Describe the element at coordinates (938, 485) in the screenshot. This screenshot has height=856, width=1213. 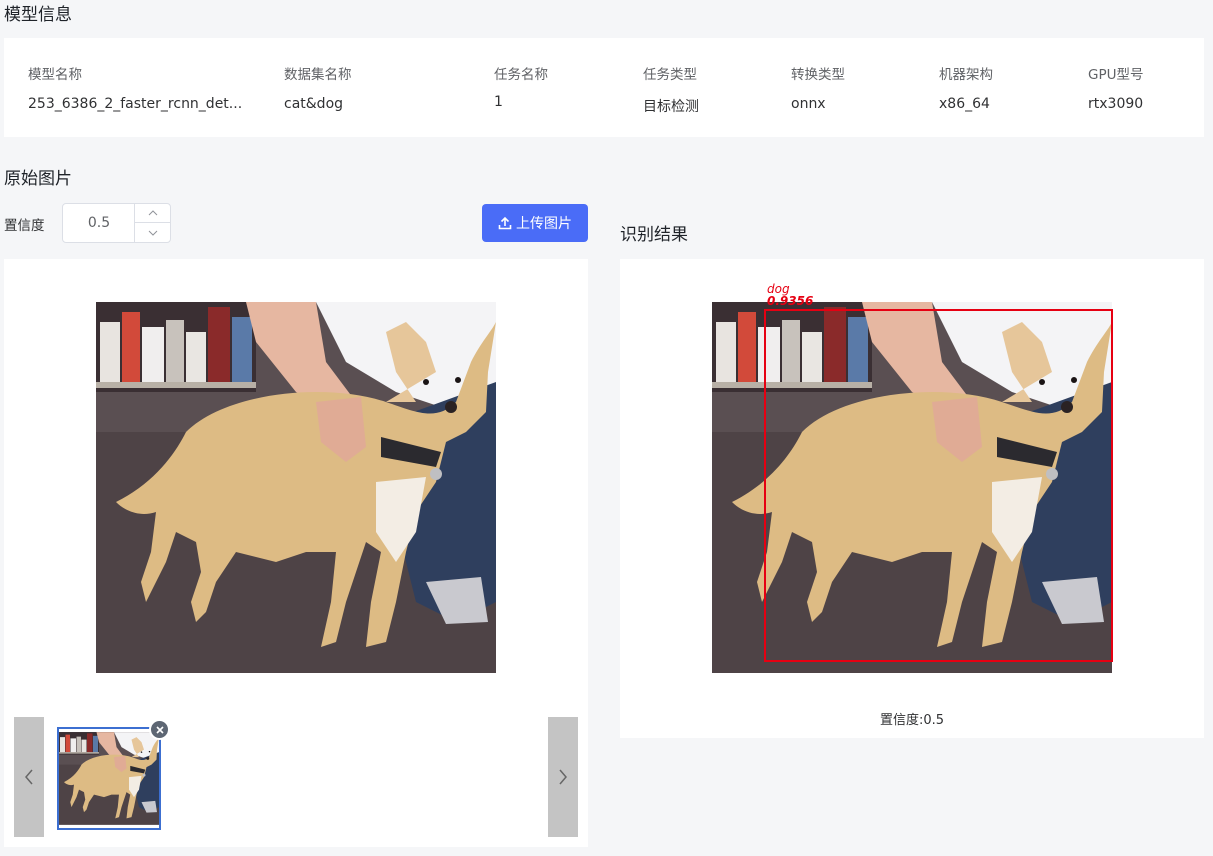
I see `detection-box` at that location.